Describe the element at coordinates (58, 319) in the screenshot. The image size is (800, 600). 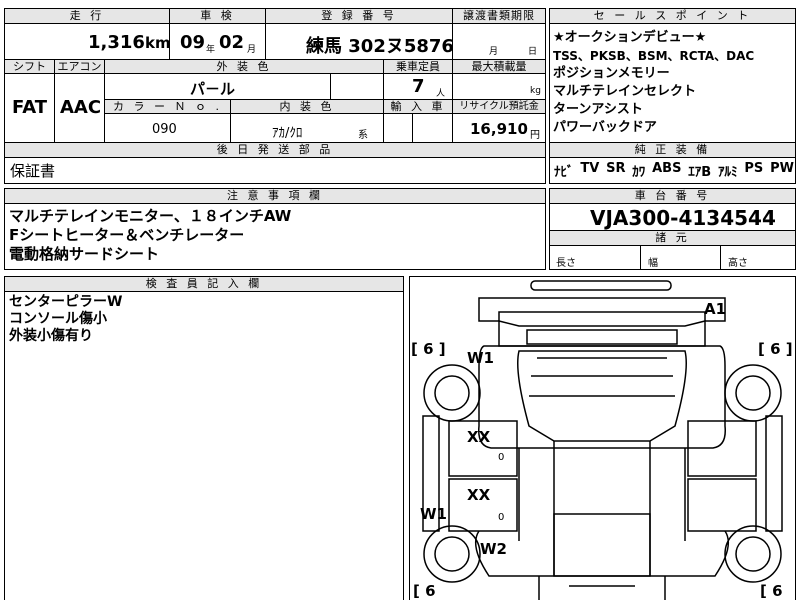
I see `inspector-line: コンソール傷小` at that location.